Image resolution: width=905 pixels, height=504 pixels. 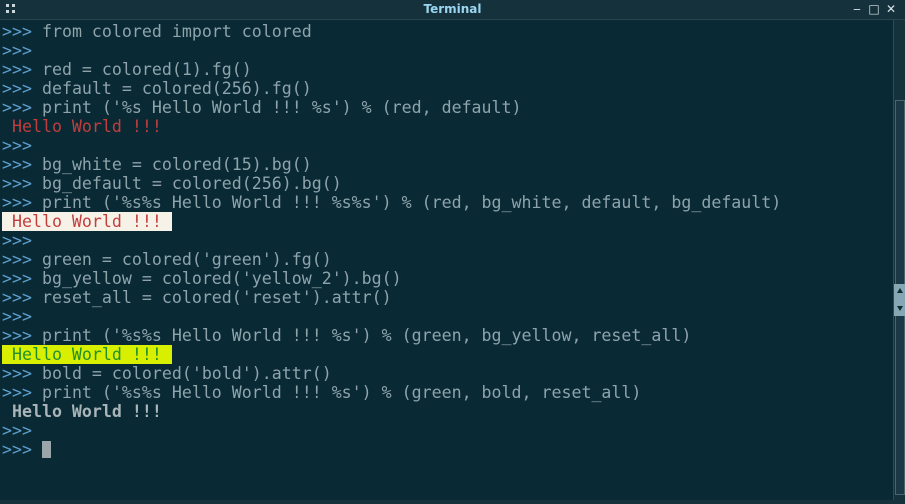 What do you see at coordinates (899, 300) in the screenshot?
I see `scroll-grip-icon` at bounding box center [899, 300].